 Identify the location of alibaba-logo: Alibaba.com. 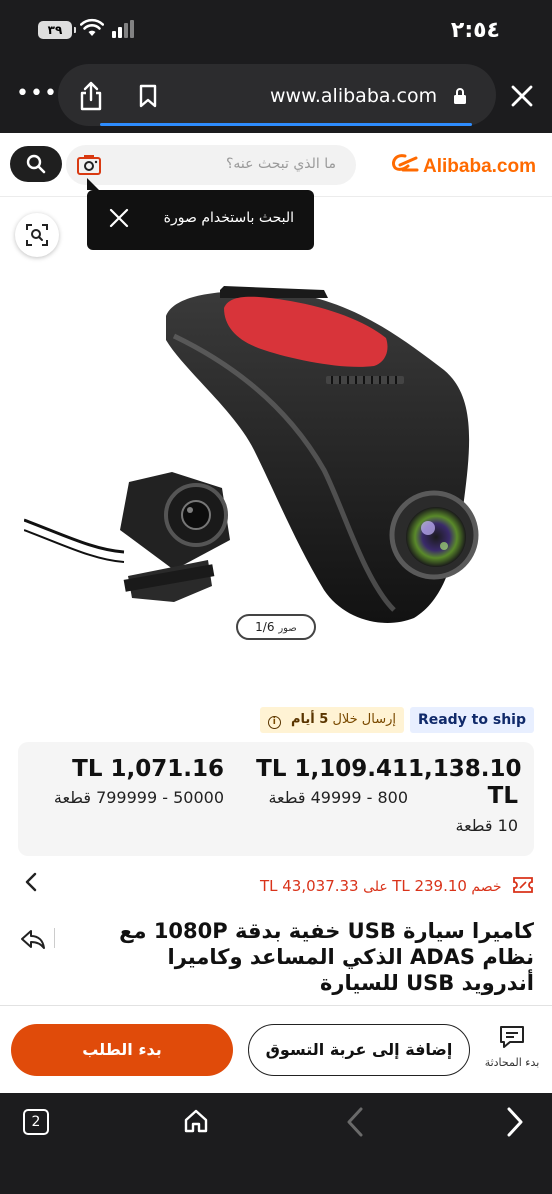
(463, 166).